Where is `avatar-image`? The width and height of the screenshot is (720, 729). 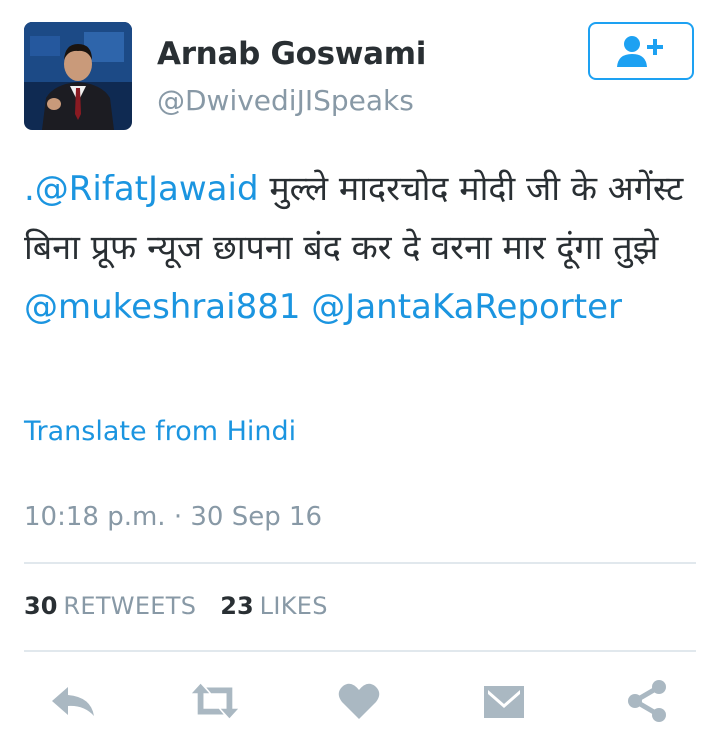 avatar-image is located at coordinates (78, 76).